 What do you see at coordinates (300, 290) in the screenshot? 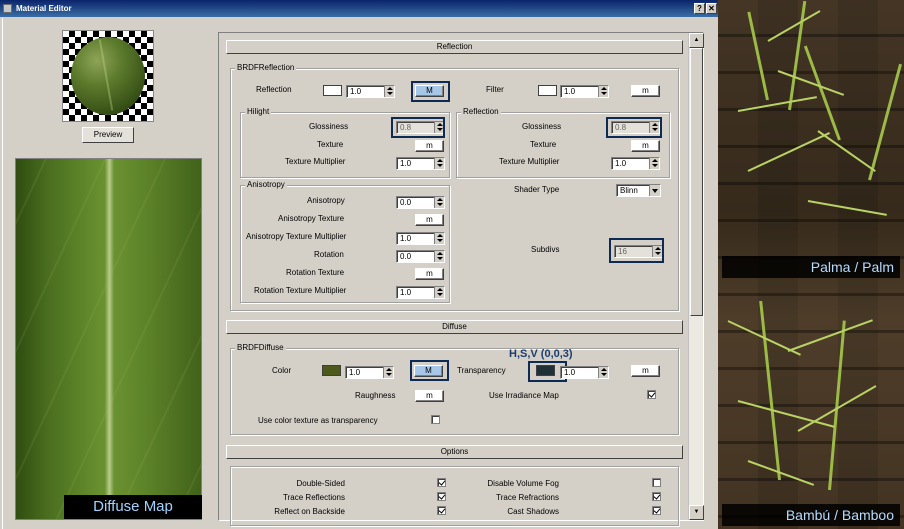
I see `rotation-texture-multiplier-label: Rotation Texture Multiplier` at bounding box center [300, 290].